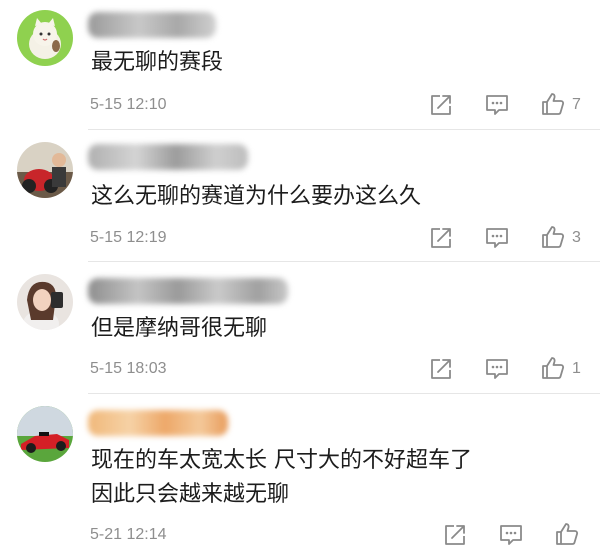  I want to click on comment-text-line2: 因此只会越来越无聊, so click(190, 494).